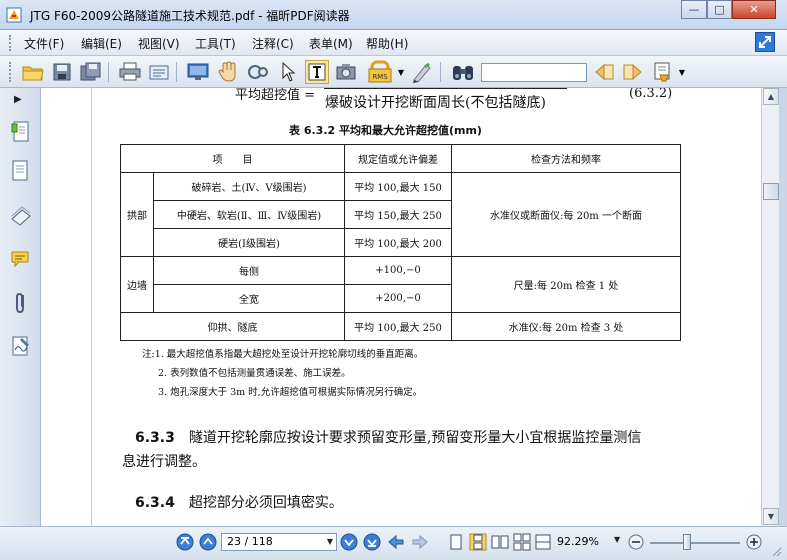  I want to click on split-view-icon, so click(543, 542).